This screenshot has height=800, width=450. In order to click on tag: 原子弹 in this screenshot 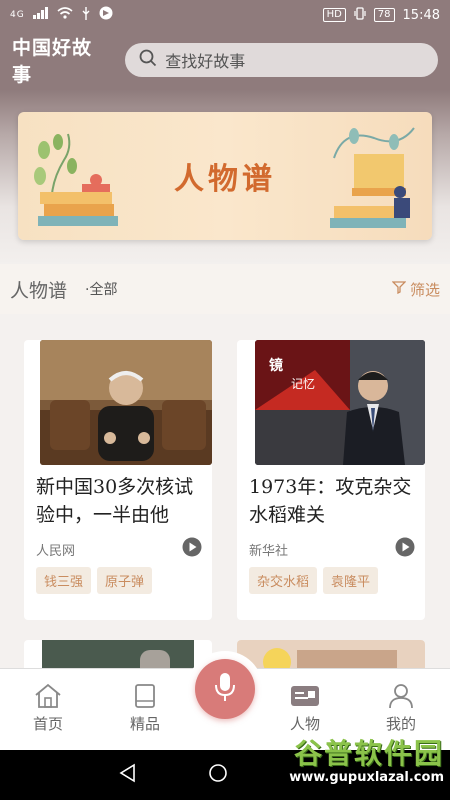, I will do `click(125, 580)`.